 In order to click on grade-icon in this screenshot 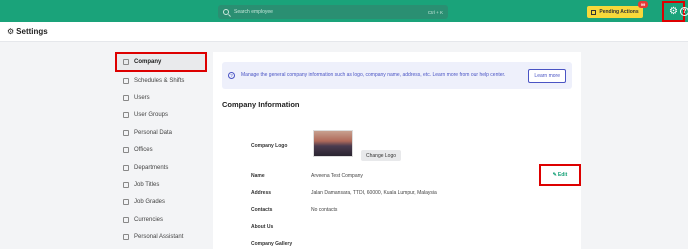, I will do `click(126, 202)`.